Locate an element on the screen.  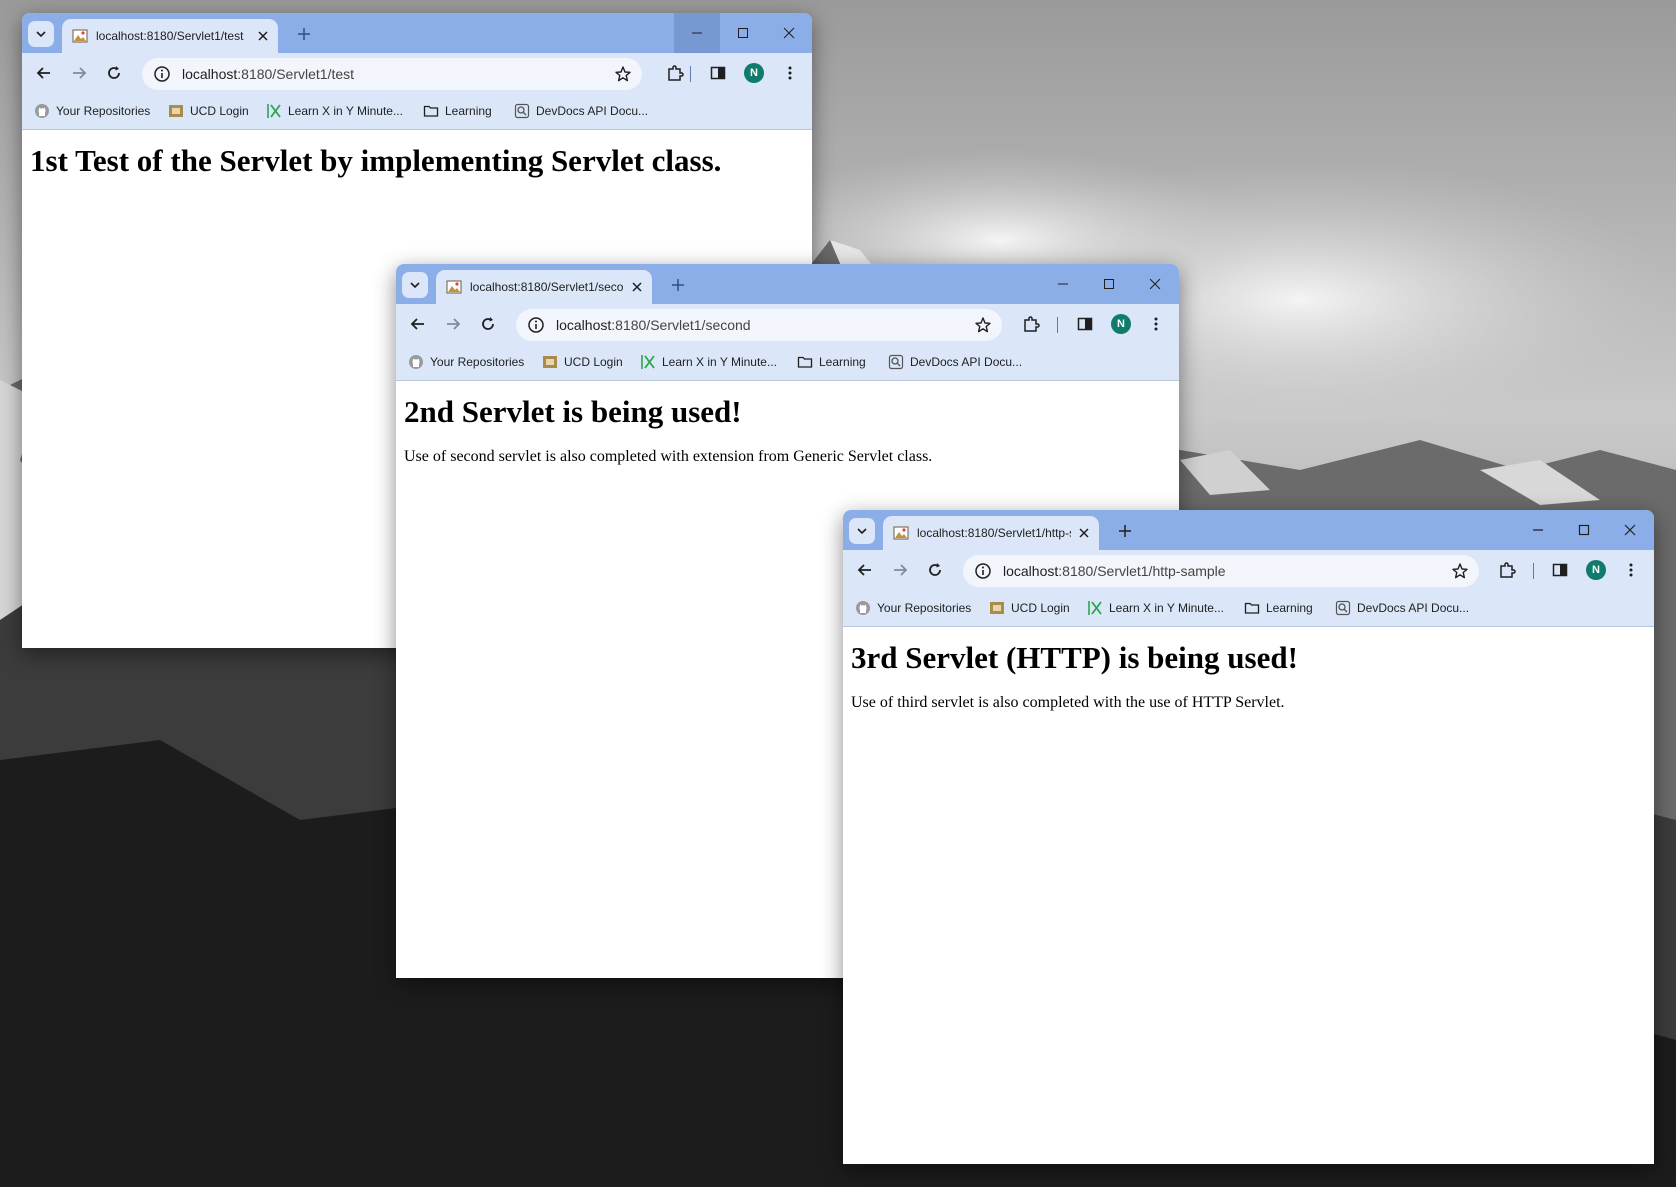
folder-icon is located at coordinates (1252, 608).